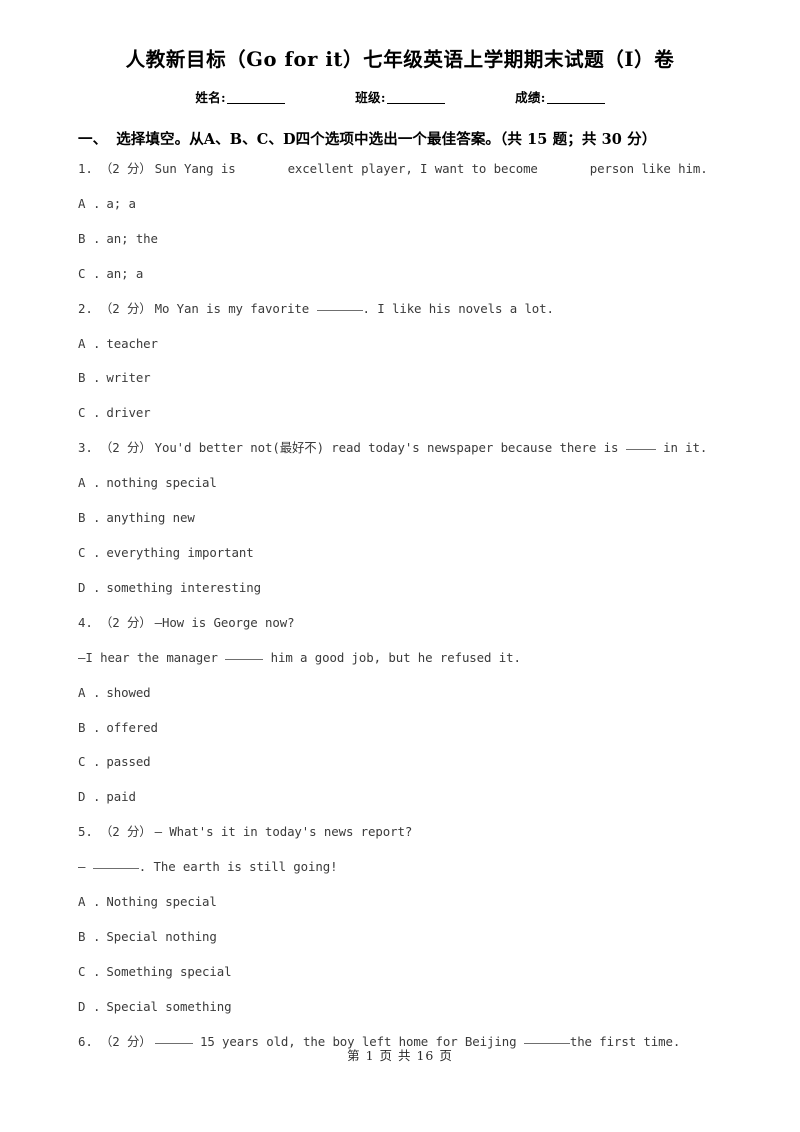  Describe the element at coordinates (93, 139) in the screenshot. I see `section-number: 一、` at that location.